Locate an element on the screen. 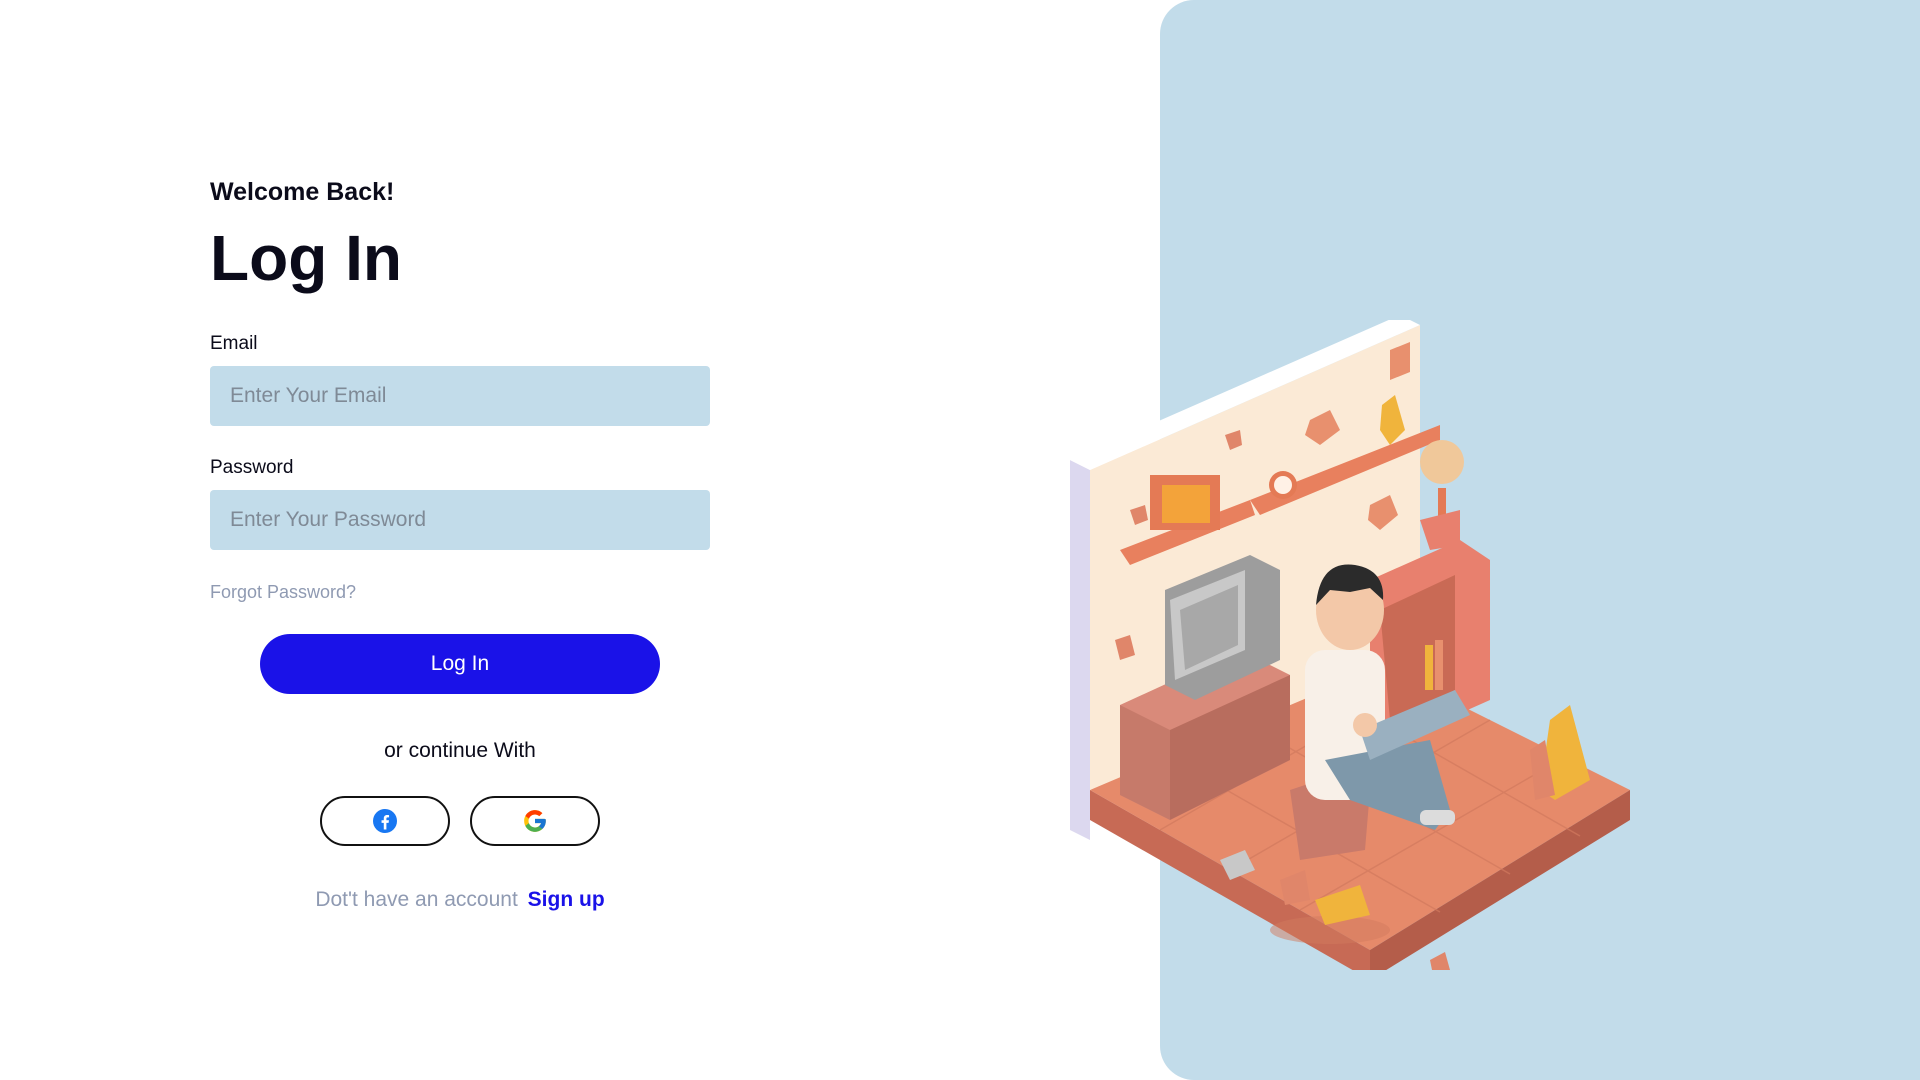 The image size is (1920, 1080). social-login-row is located at coordinates (460, 821).